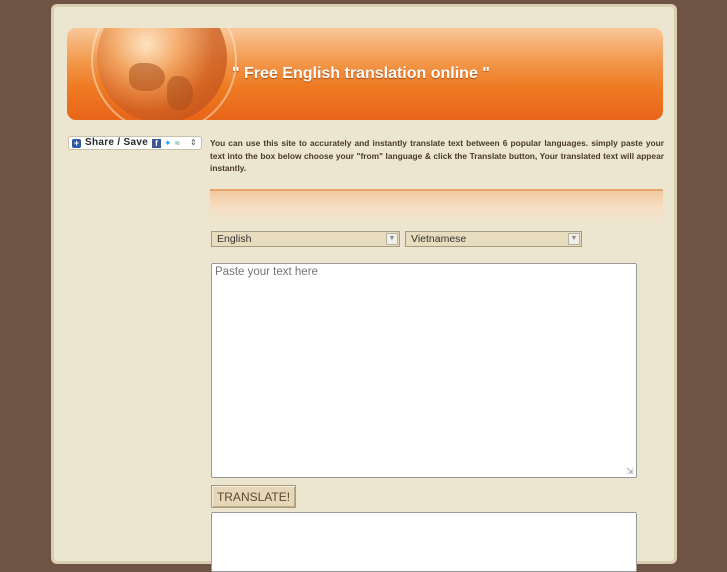 This screenshot has width=727, height=572. I want to click on from-language-select: English ▼, so click(305, 239).